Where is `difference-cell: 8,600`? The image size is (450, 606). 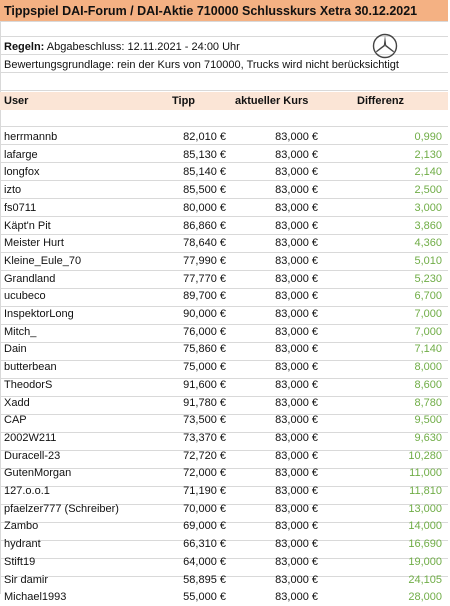 difference-cell: 8,600 is located at coordinates (386, 385).